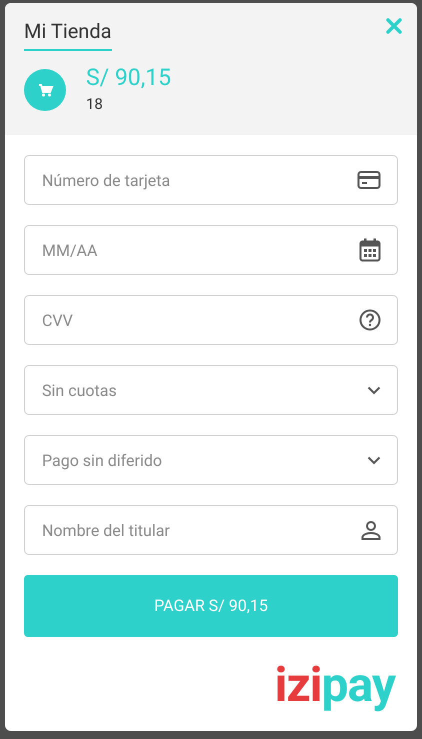  Describe the element at coordinates (369, 180) in the screenshot. I see `card-icon` at that location.